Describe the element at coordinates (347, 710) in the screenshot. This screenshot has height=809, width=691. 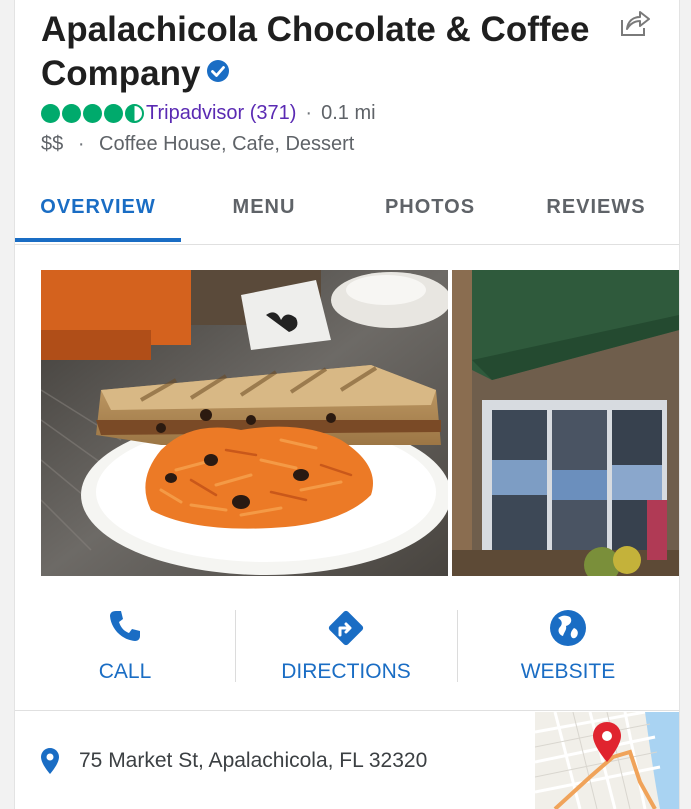
I see `section-divider` at that location.